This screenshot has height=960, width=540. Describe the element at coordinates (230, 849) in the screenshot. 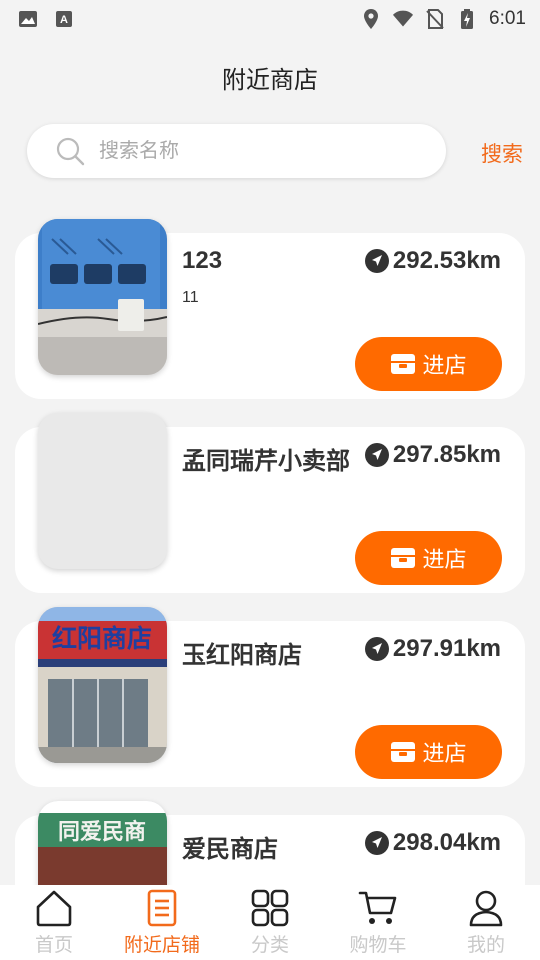

I see `store-name: 爱民商店` at that location.